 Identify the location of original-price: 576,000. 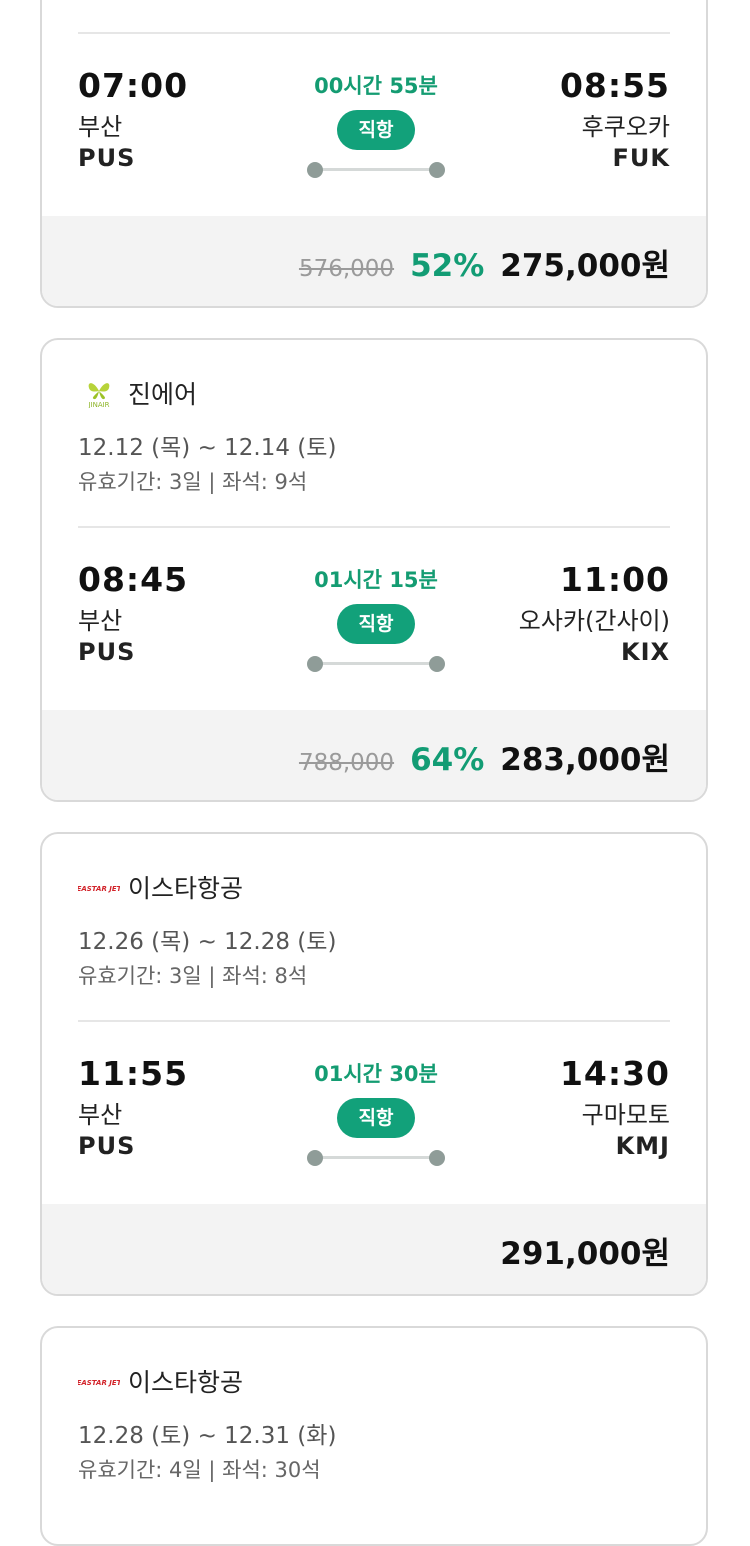
(346, 269).